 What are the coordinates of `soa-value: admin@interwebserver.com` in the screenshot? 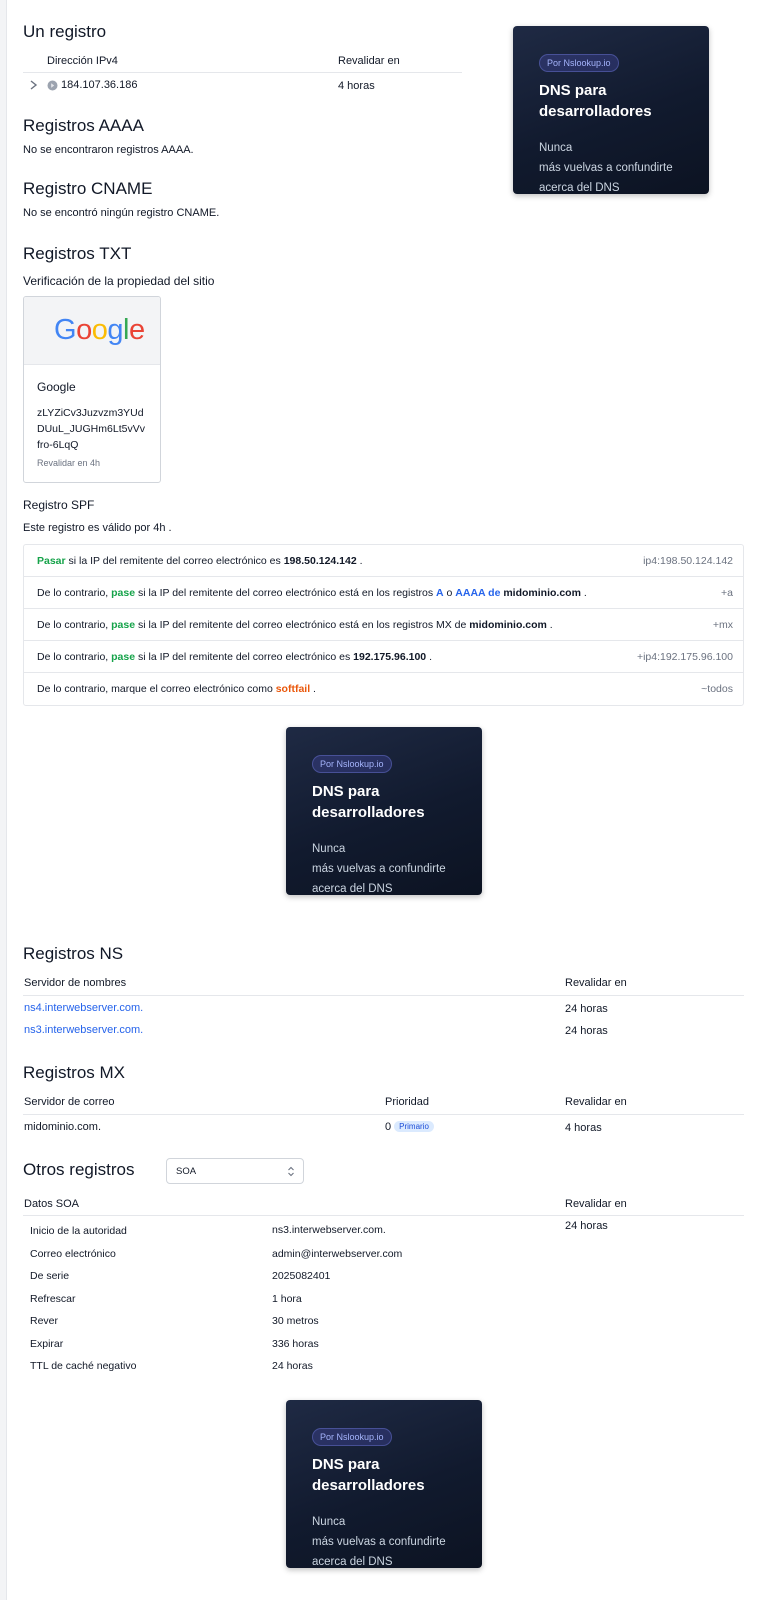 It's located at (337, 1254).